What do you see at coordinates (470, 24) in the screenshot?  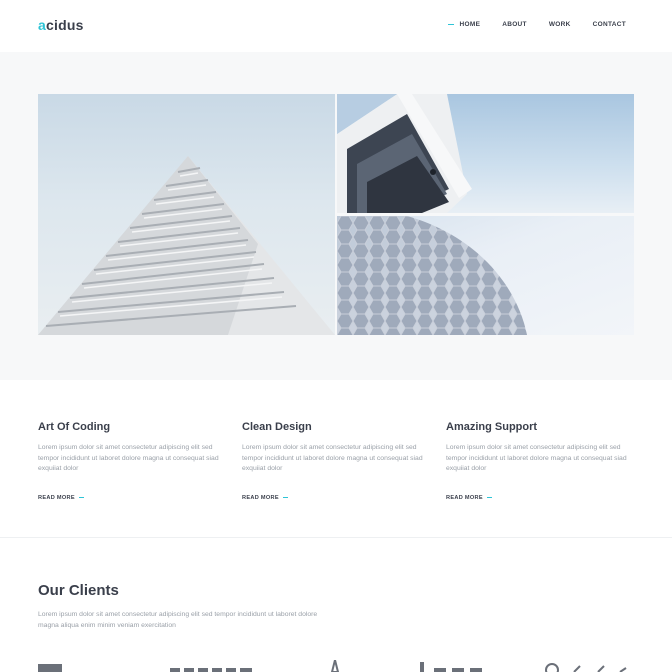 I see `nav-label-home: HOME` at bounding box center [470, 24].